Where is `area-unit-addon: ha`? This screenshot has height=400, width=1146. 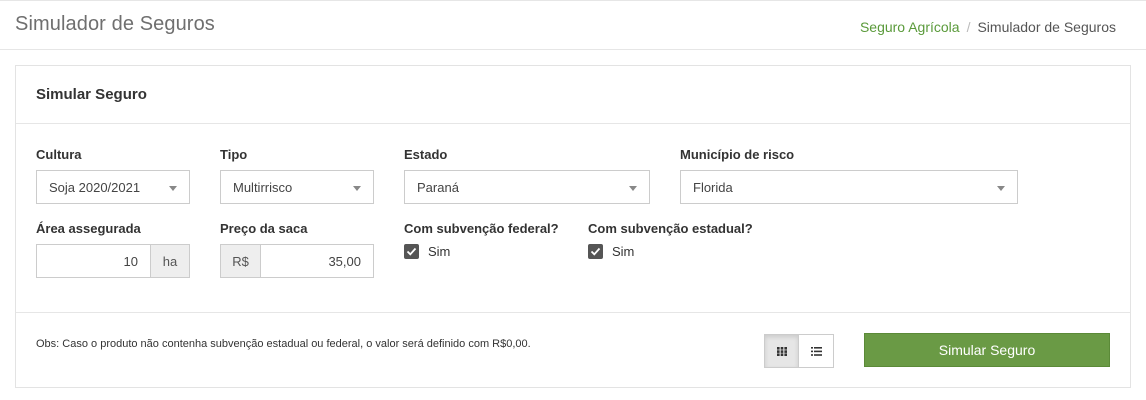
area-unit-addon: ha is located at coordinates (170, 261).